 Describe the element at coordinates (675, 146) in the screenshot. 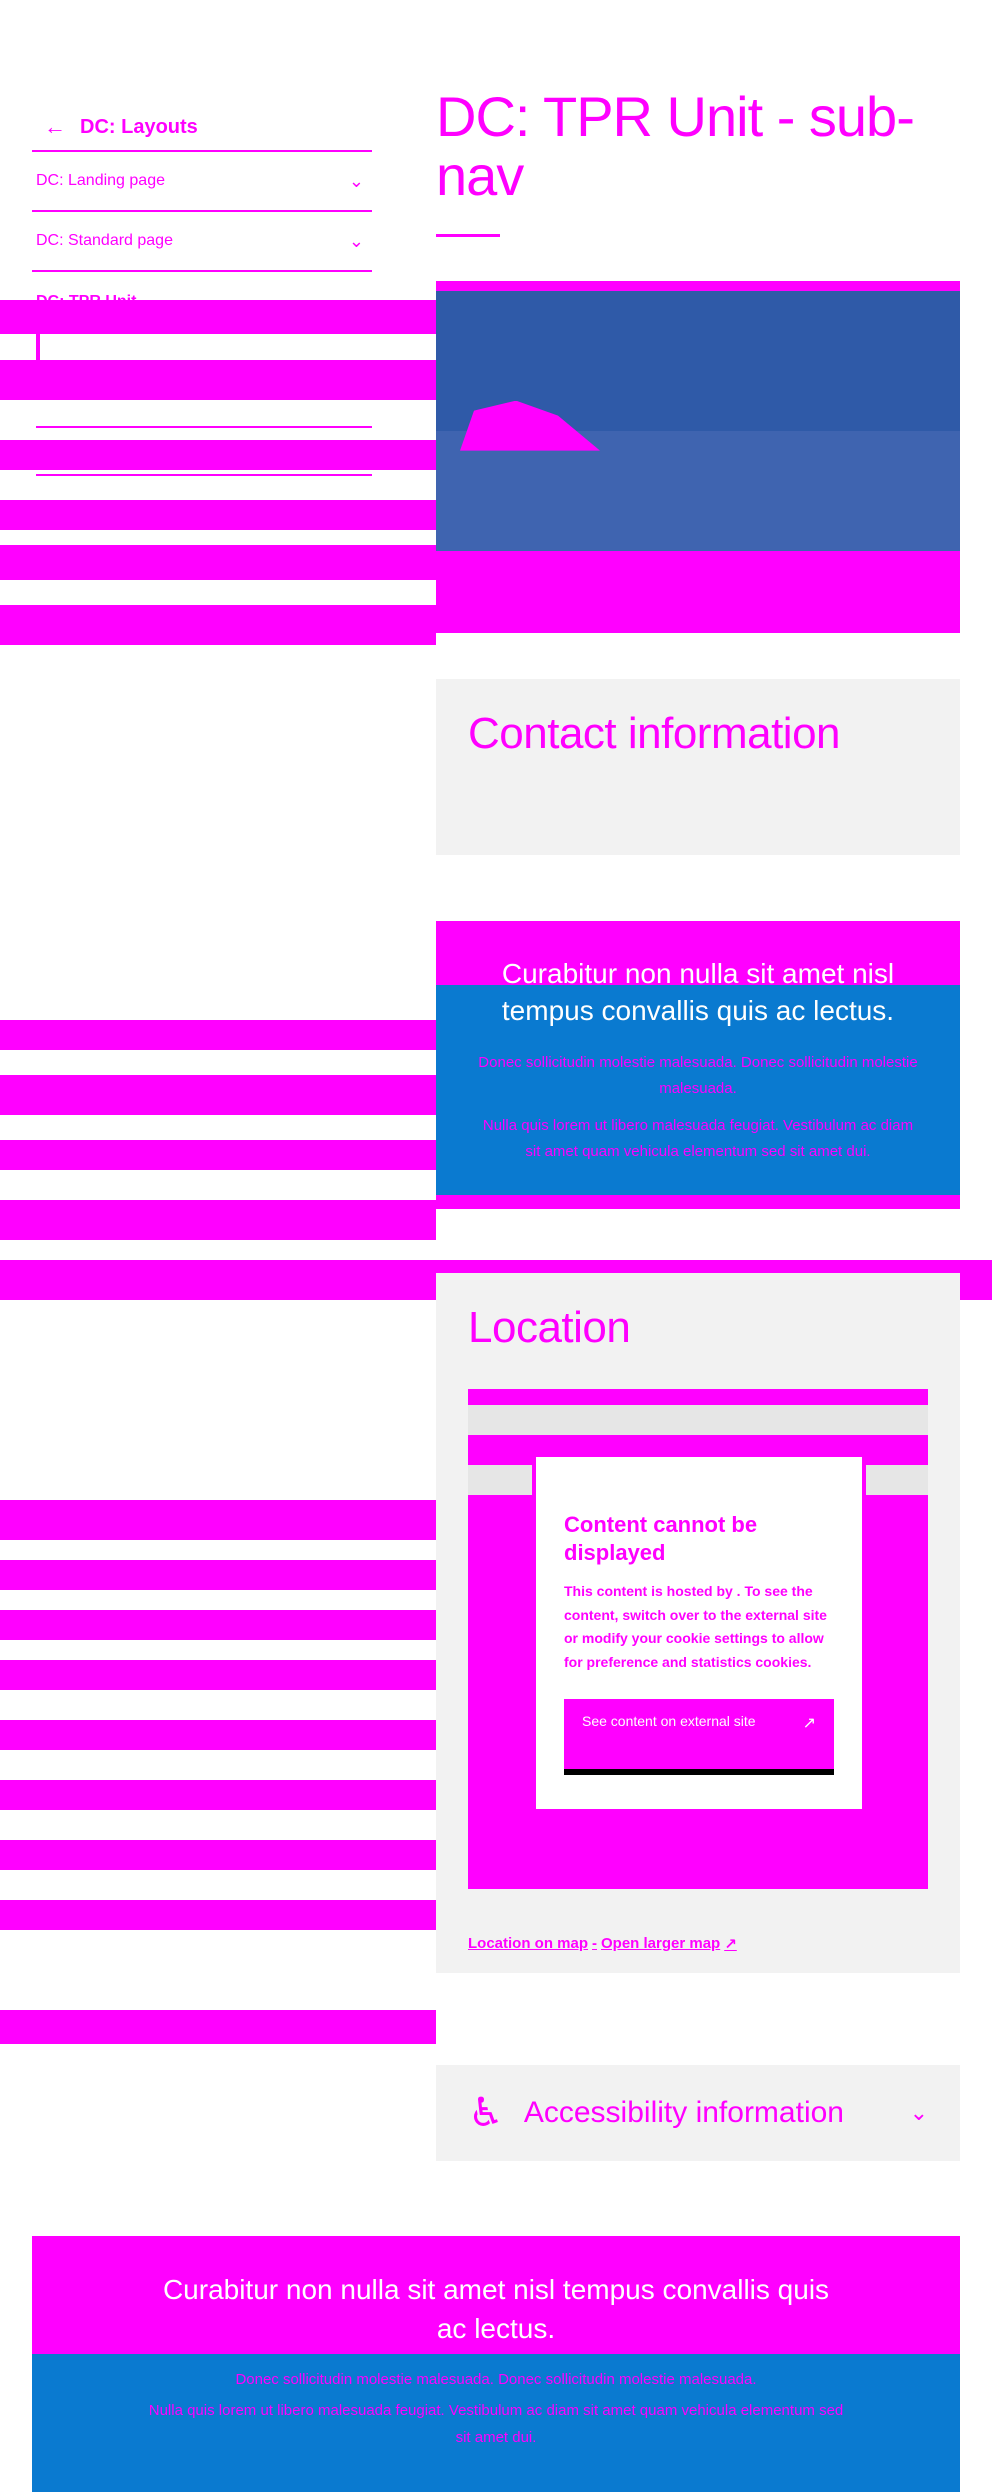

I see `page-title: DC: TPR Unit - sub-nav` at that location.